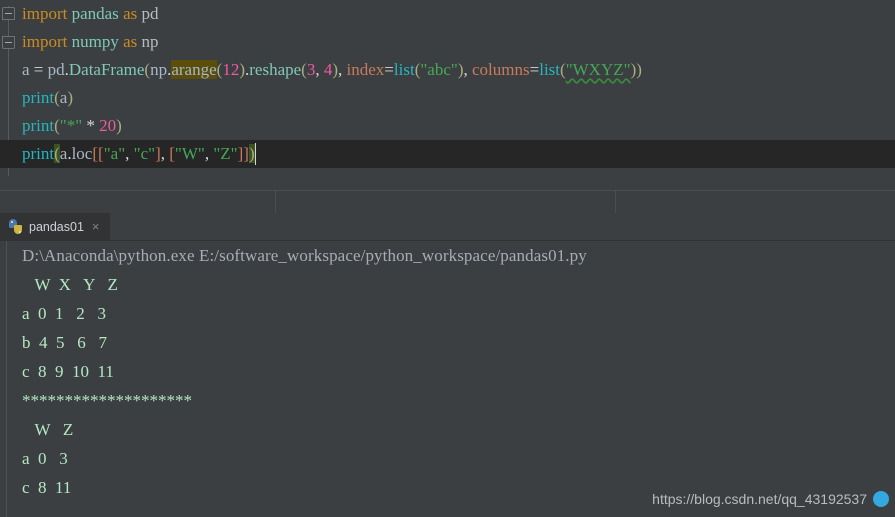 Image resolution: width=895 pixels, height=517 pixels. I want to click on code-token: arange, so click(194, 69).